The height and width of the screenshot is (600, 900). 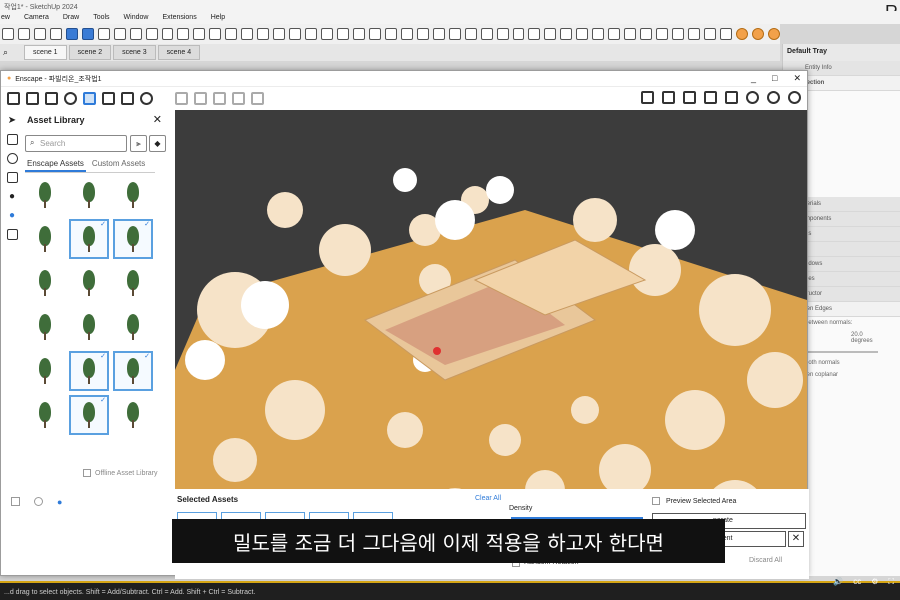 I want to click on tab-scene-2: scene 2, so click(x=90, y=52).